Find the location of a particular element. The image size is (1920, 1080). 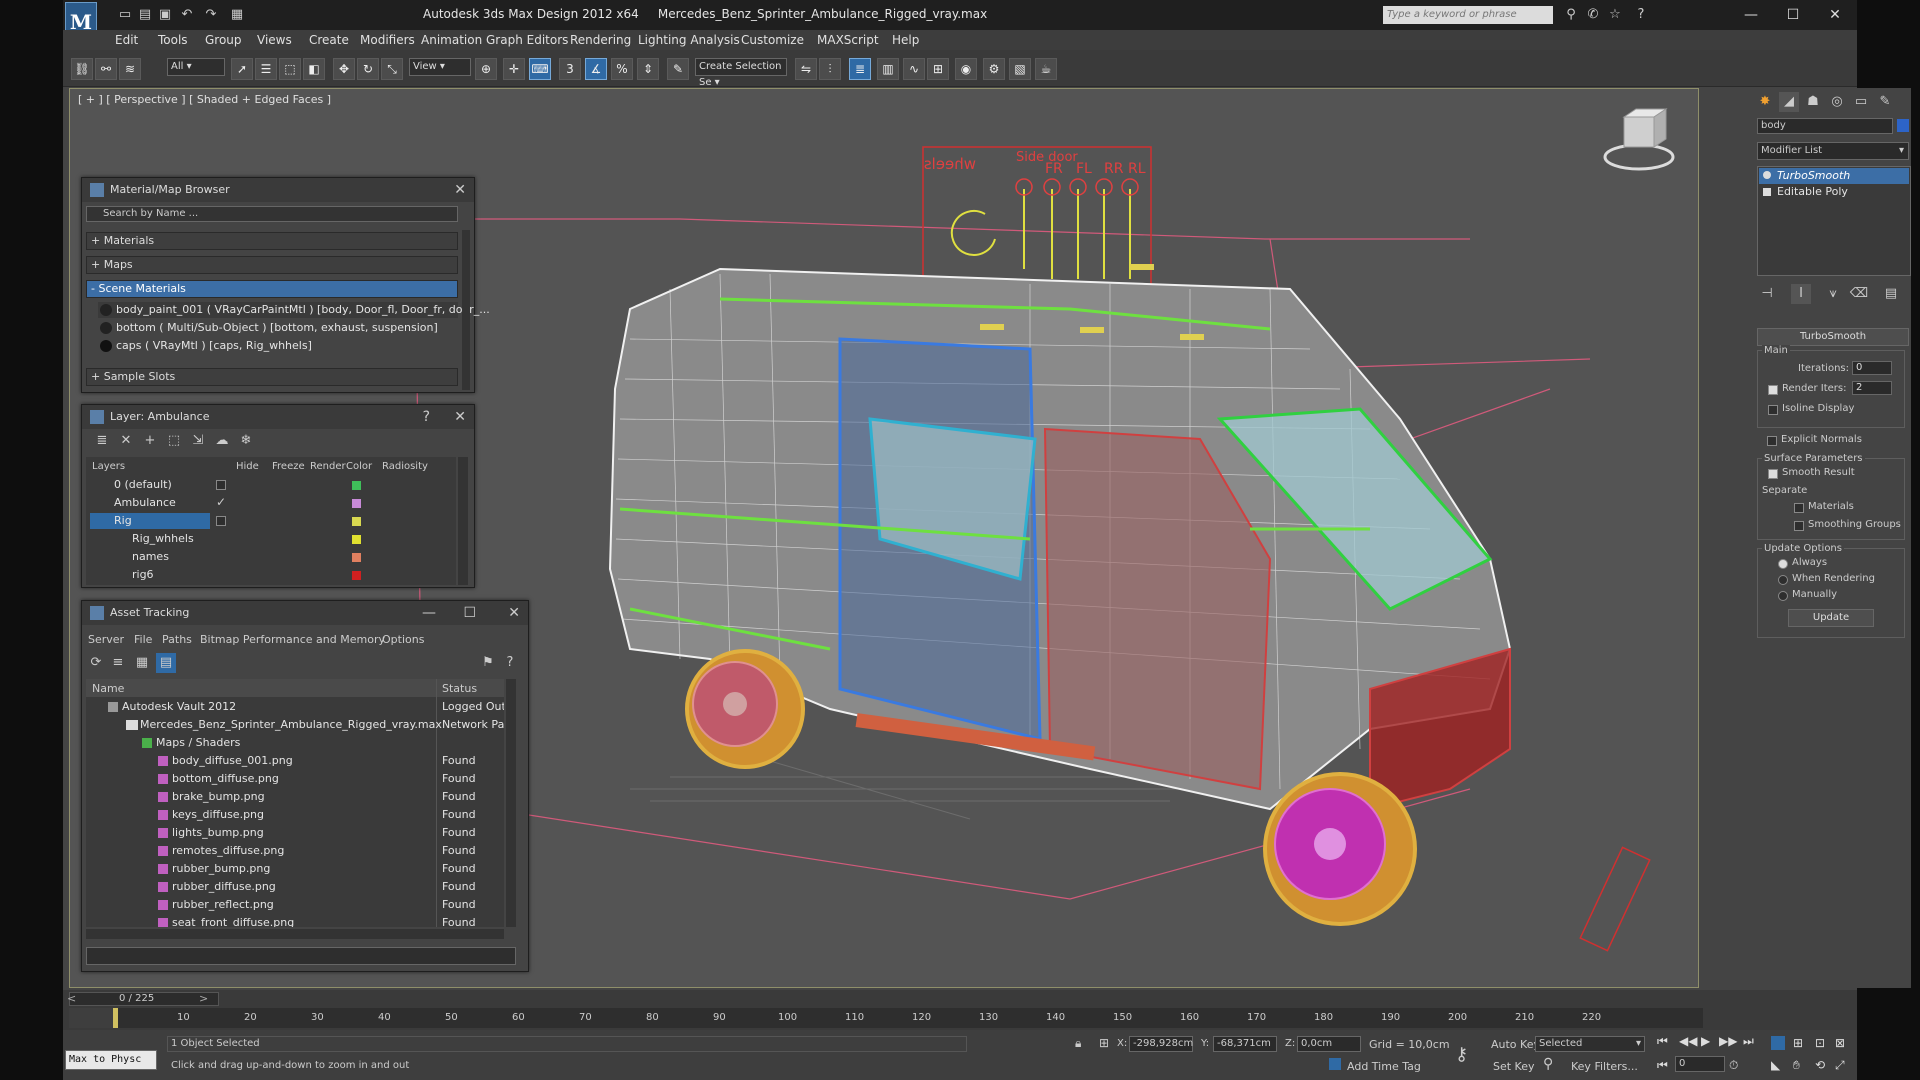

zoom-icon is located at coordinates (1778, 1043).